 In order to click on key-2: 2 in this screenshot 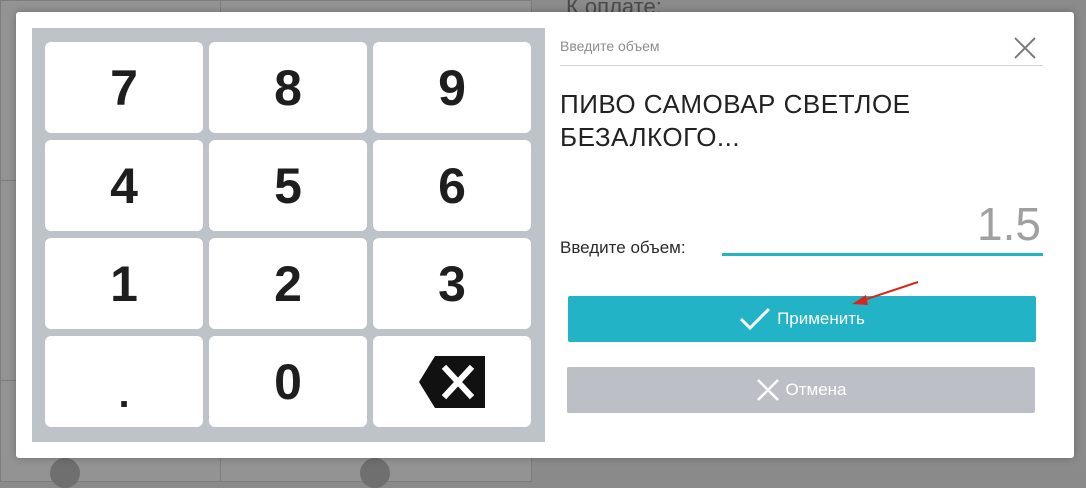, I will do `click(288, 283)`.